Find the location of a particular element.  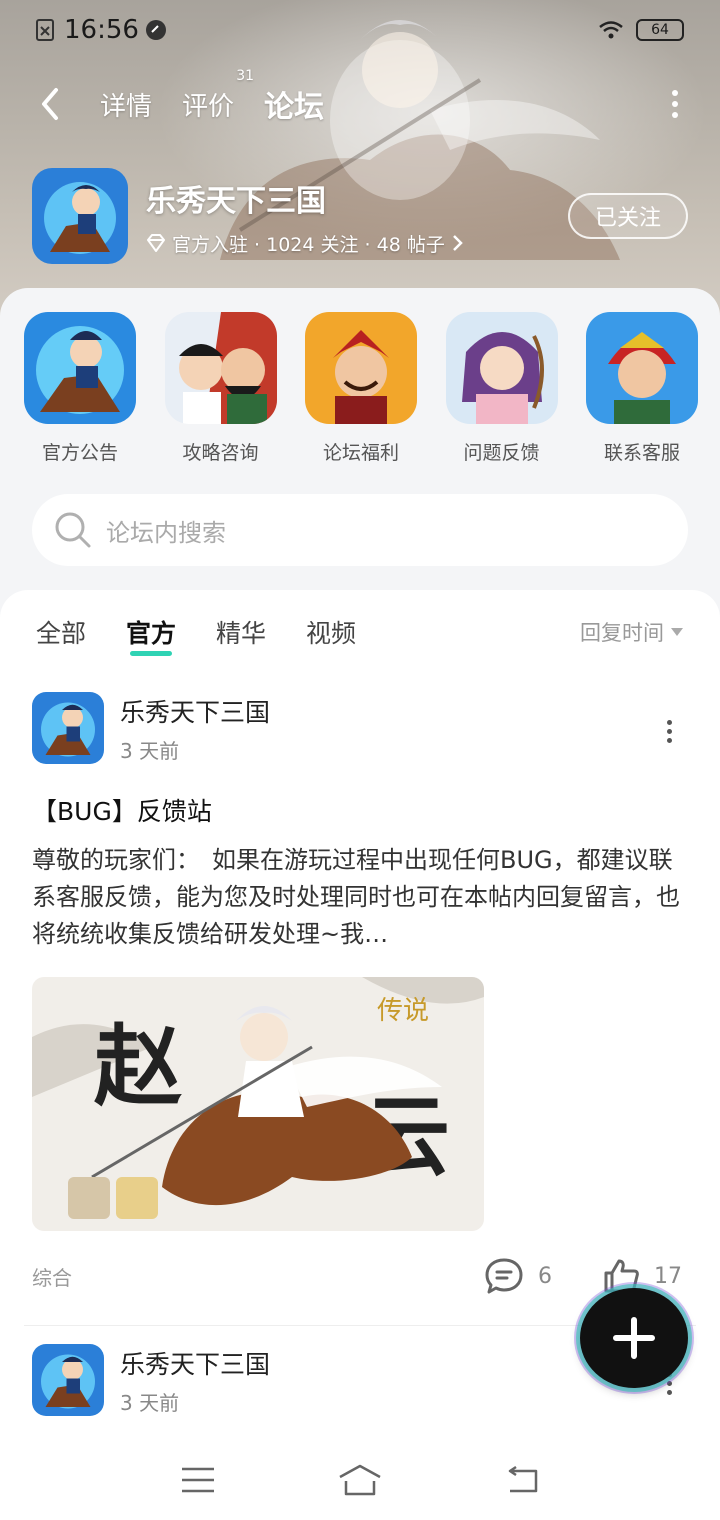

game-title: 乐秀天下三国 is located at coordinates (236, 201).